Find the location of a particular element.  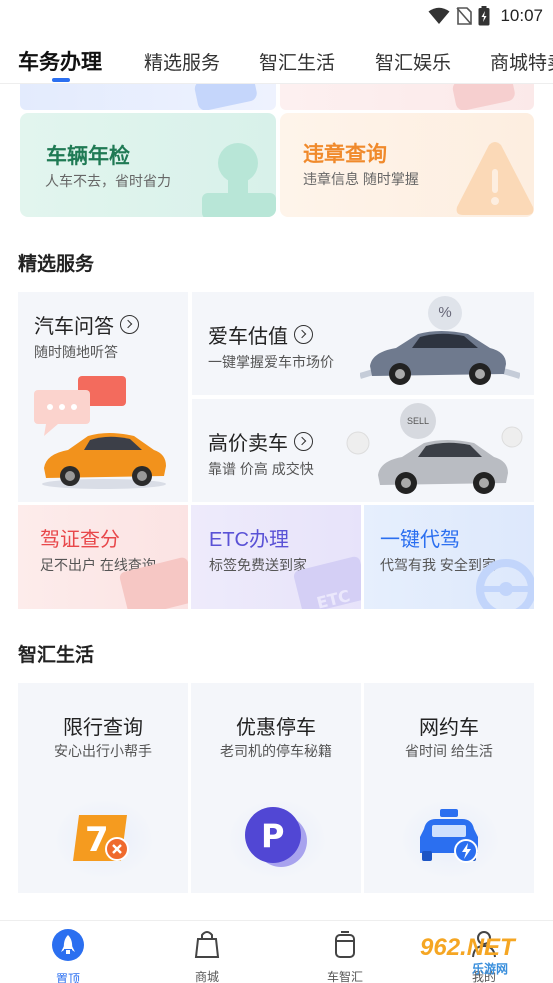

car-qa-card: 汽车问答 随时随地听答 is located at coordinates (103, 397).